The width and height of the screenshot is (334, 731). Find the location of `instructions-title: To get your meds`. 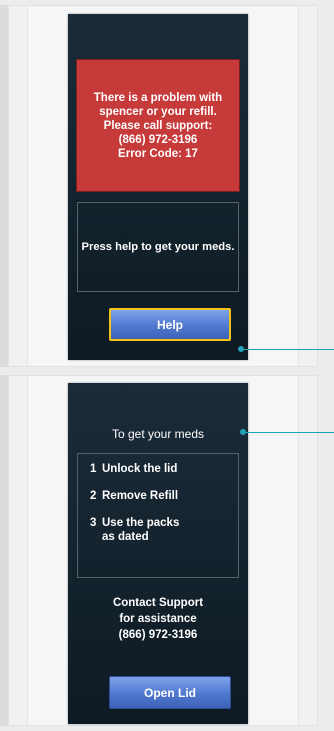

instructions-title: To get your meds is located at coordinates (158, 434).